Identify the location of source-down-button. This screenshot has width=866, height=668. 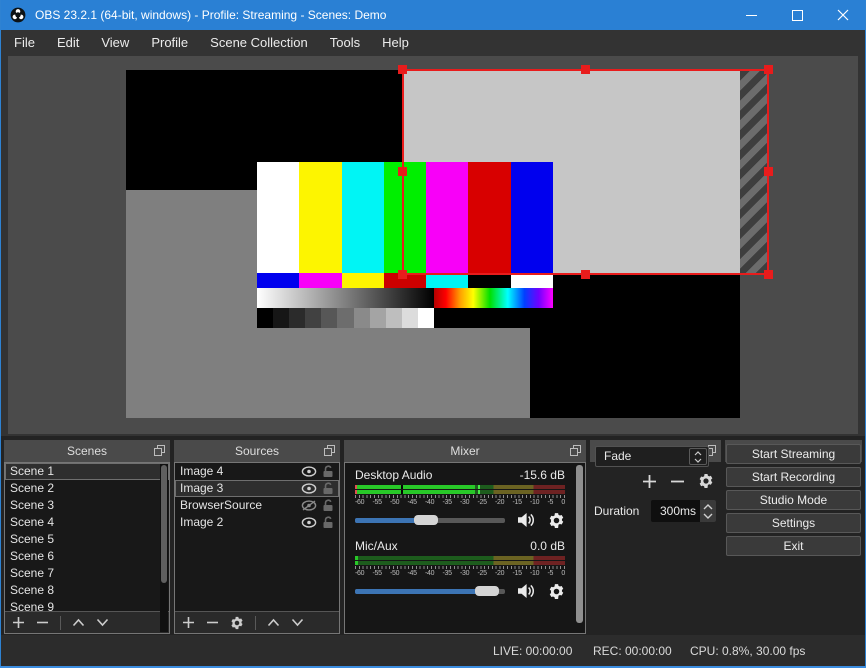
(297, 622).